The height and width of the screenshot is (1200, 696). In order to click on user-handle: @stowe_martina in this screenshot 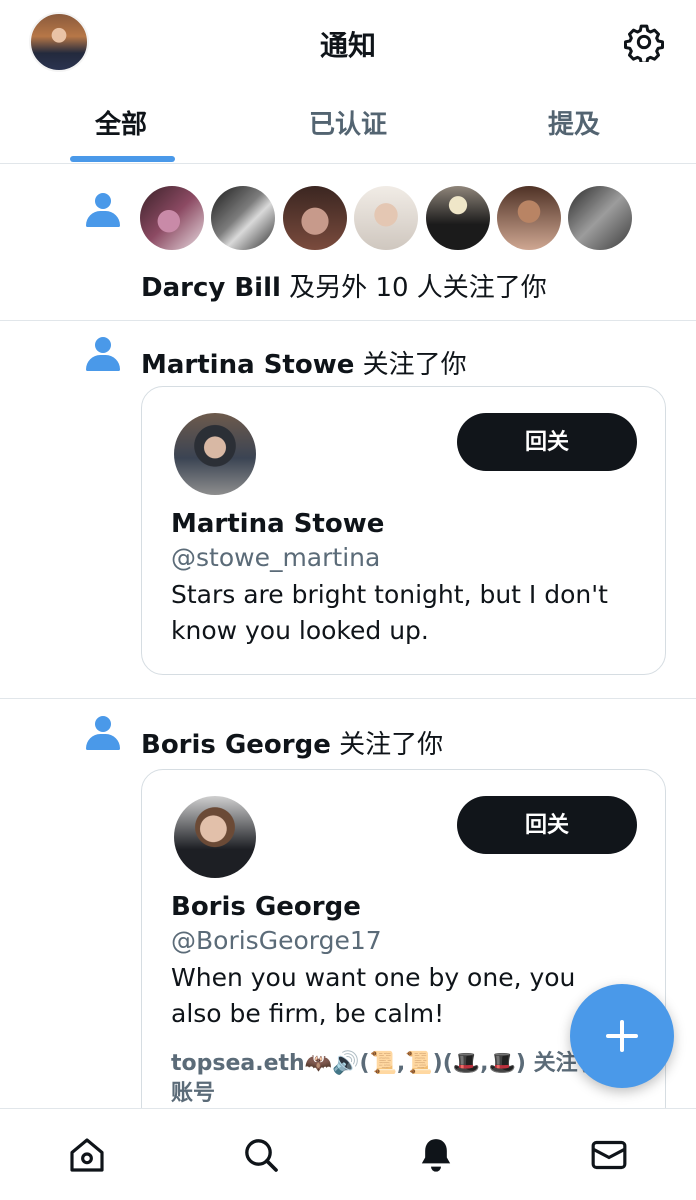, I will do `click(275, 557)`.